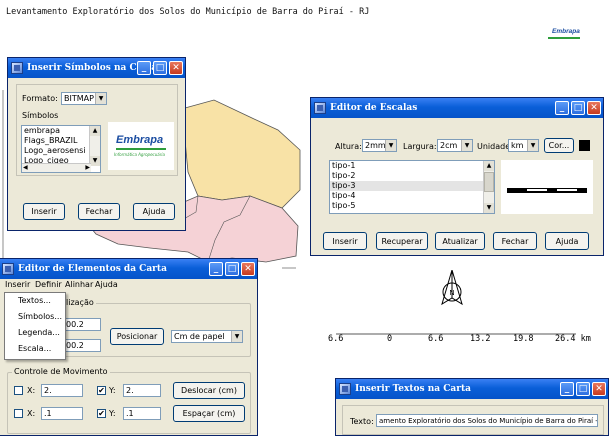 This screenshot has height=436, width=609. Describe the element at coordinates (412, 196) in the screenshot. I see `list-item: tipo-4` at that location.